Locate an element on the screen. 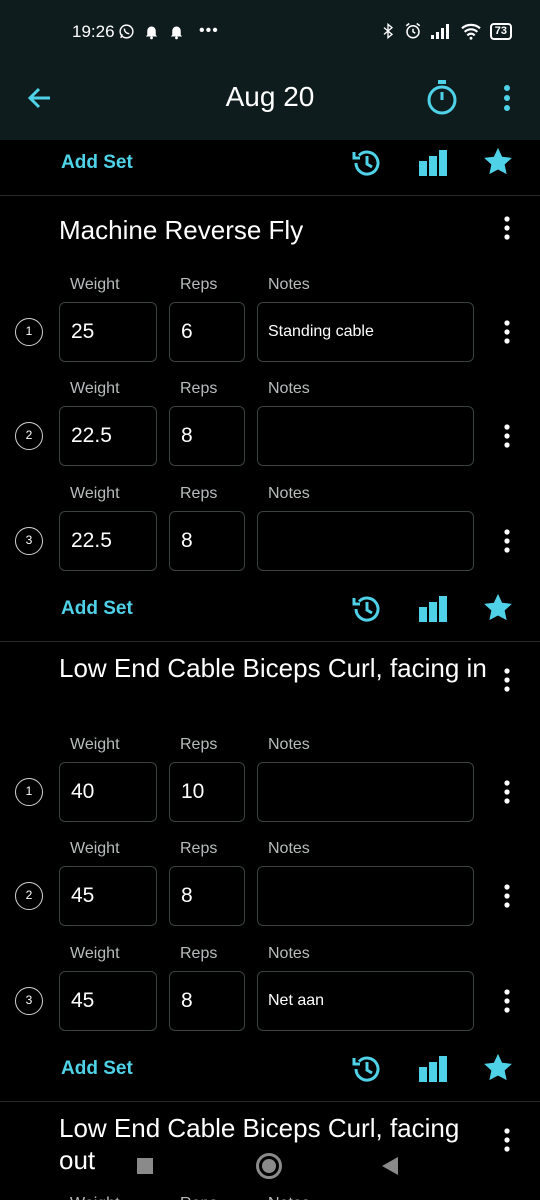  back-icon is located at coordinates (390, 1166).